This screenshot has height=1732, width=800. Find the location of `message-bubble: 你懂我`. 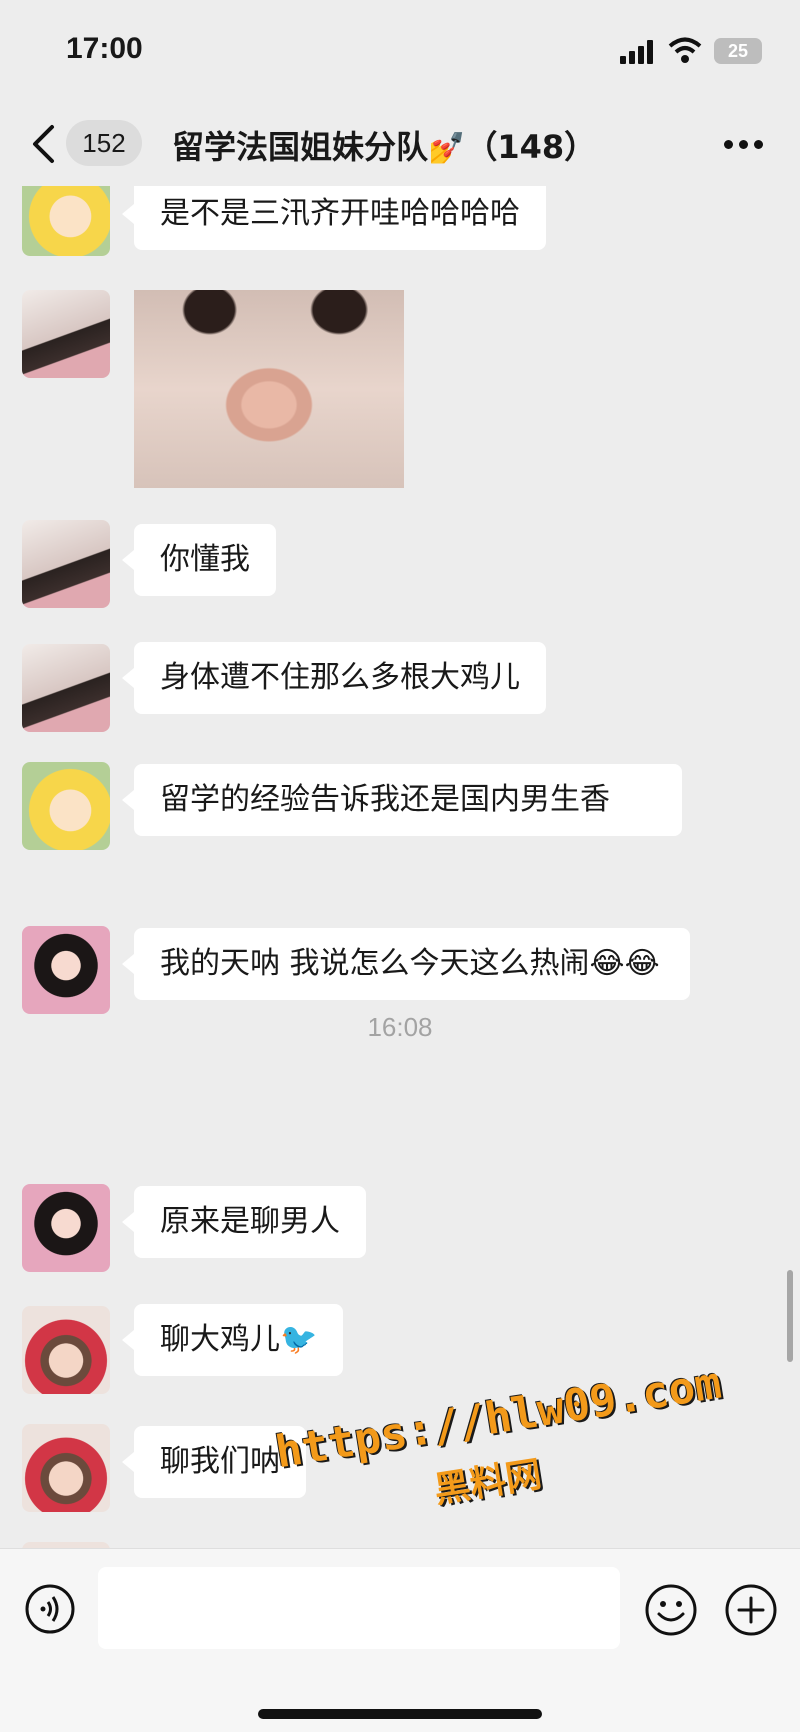

message-bubble: 你懂我 is located at coordinates (199, 560).